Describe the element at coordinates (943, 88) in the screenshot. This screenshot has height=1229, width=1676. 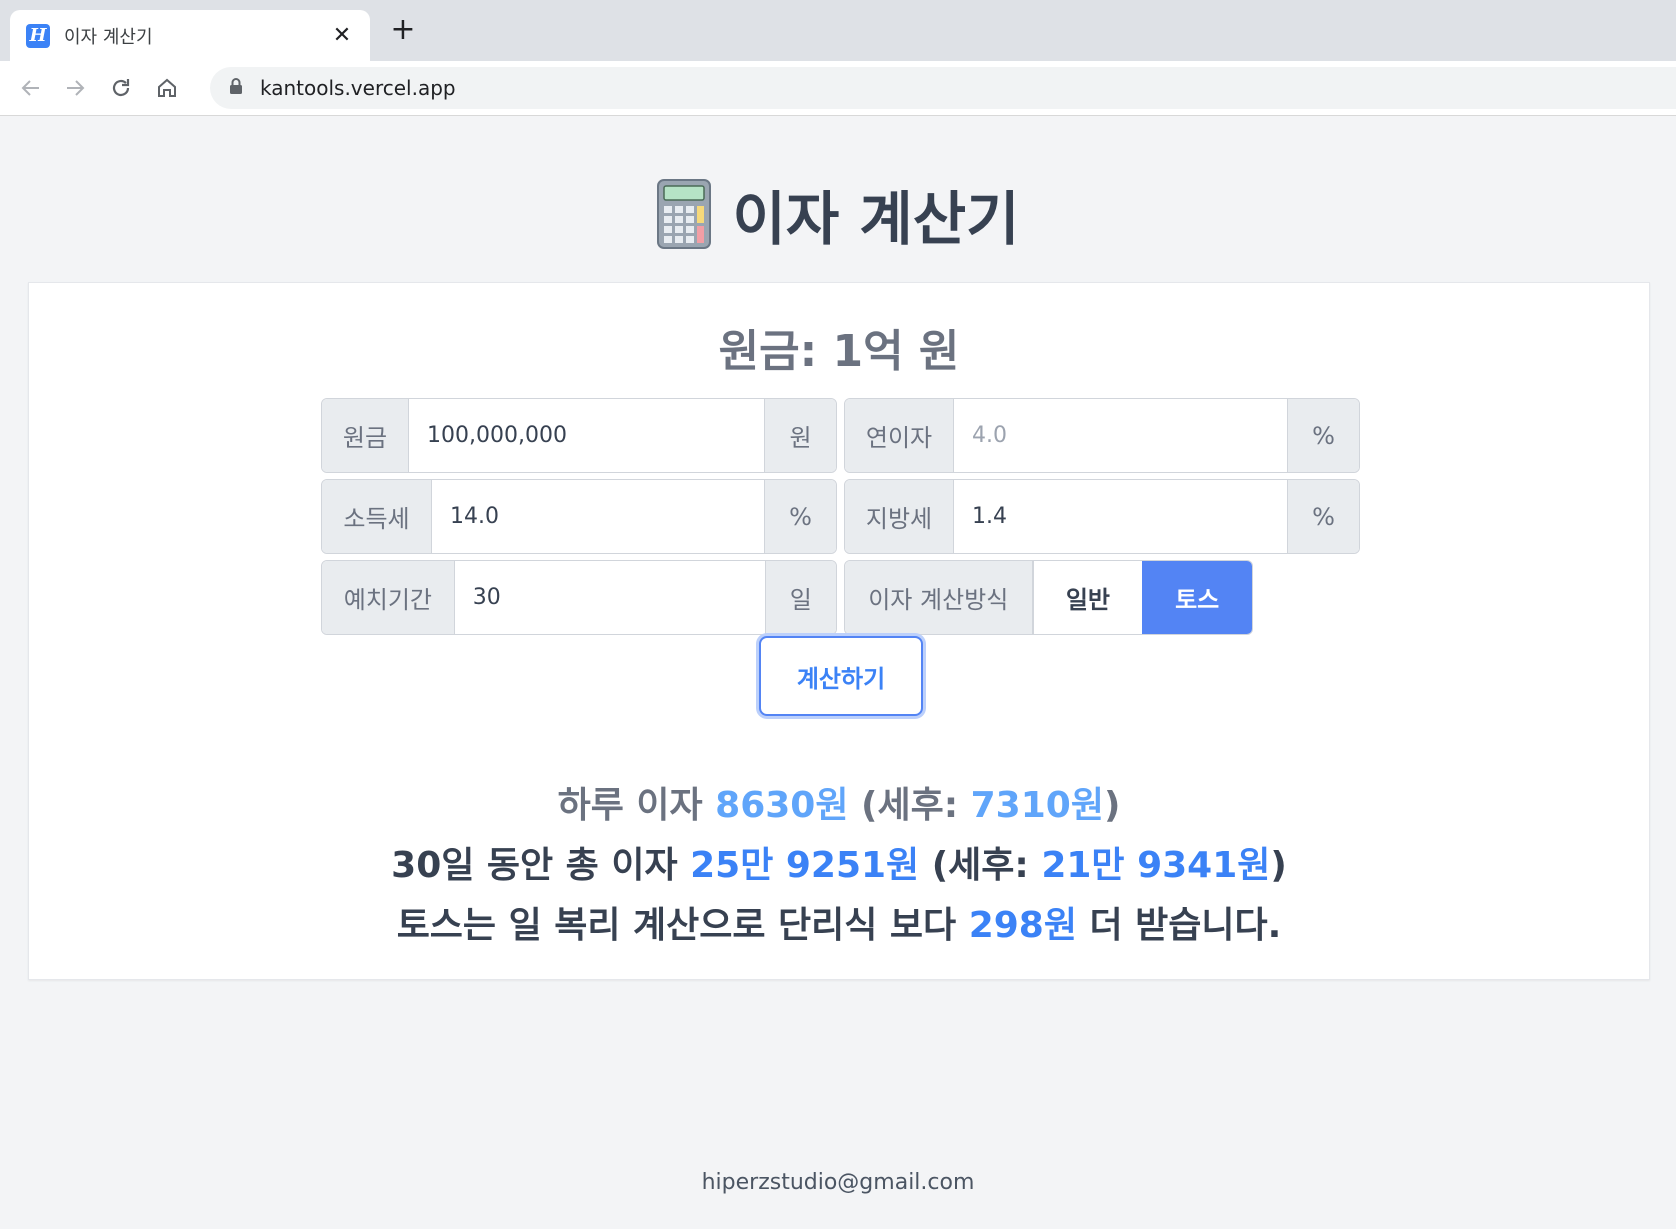
I see `address-bar: kantools.vercel.app` at that location.